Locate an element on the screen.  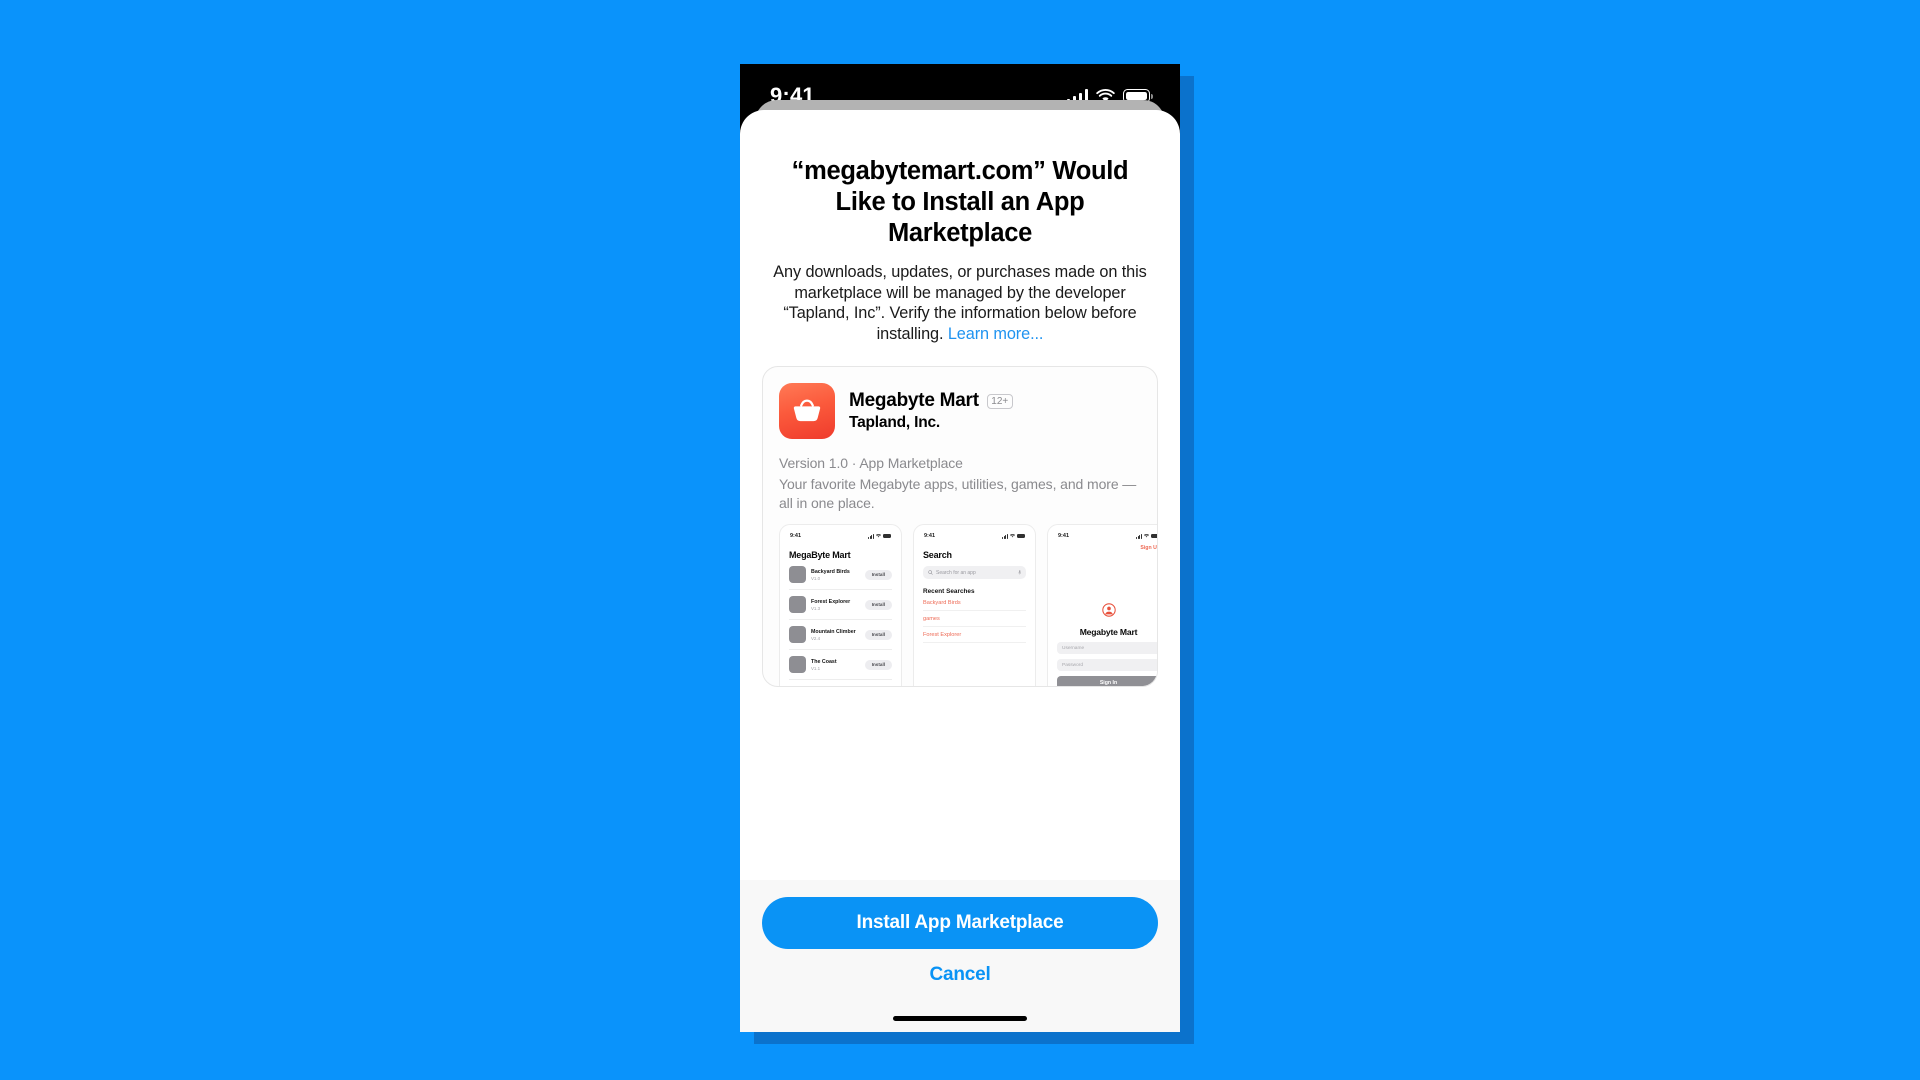
list-item-version: V2.4 is located at coordinates (816, 638).